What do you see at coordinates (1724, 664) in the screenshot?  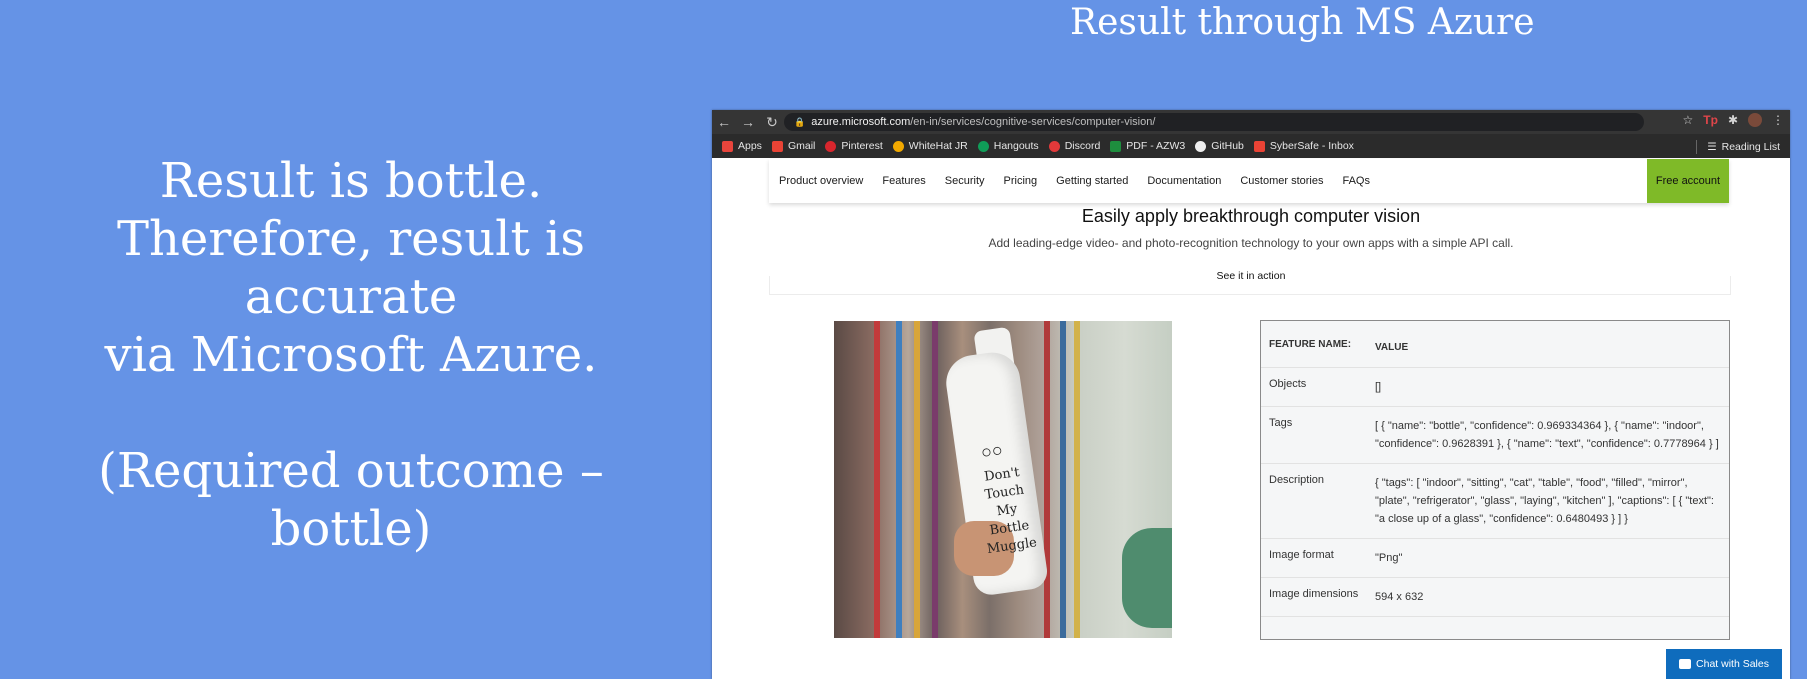 I see `chat-with-sales-button: Chat with Sales` at bounding box center [1724, 664].